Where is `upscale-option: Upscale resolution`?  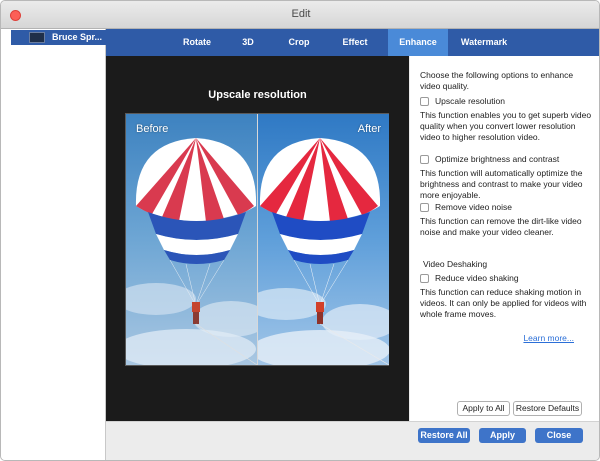
upscale-option: Upscale resolution is located at coordinates (462, 101).